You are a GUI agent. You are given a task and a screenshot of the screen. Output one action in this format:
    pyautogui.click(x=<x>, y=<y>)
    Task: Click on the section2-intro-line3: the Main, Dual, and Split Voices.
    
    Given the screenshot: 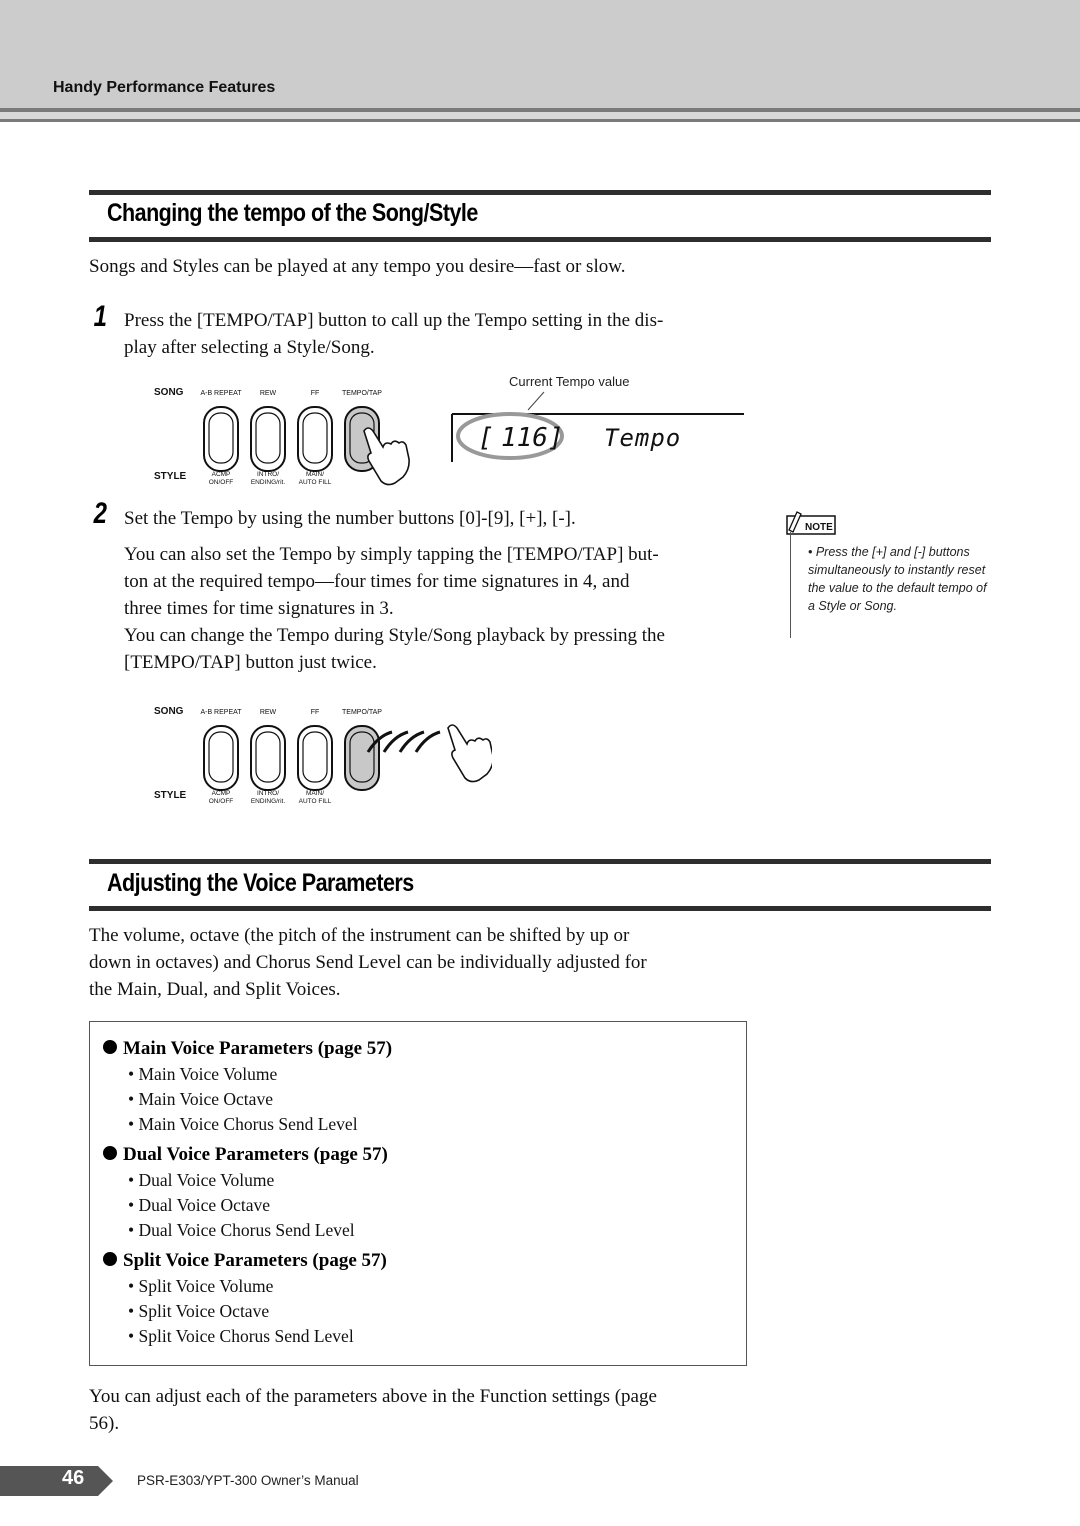 What is the action you would take?
    pyautogui.click(x=215, y=989)
    